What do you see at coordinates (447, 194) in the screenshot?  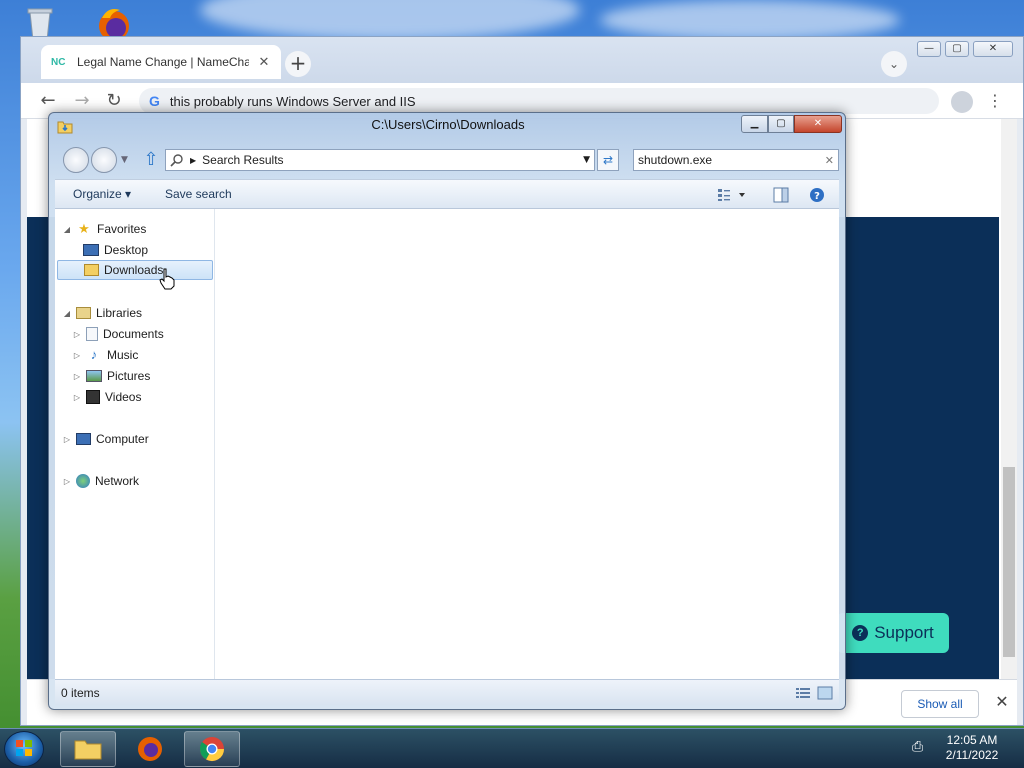 I see `command-bar: Organize ▾ Save search ?` at bounding box center [447, 194].